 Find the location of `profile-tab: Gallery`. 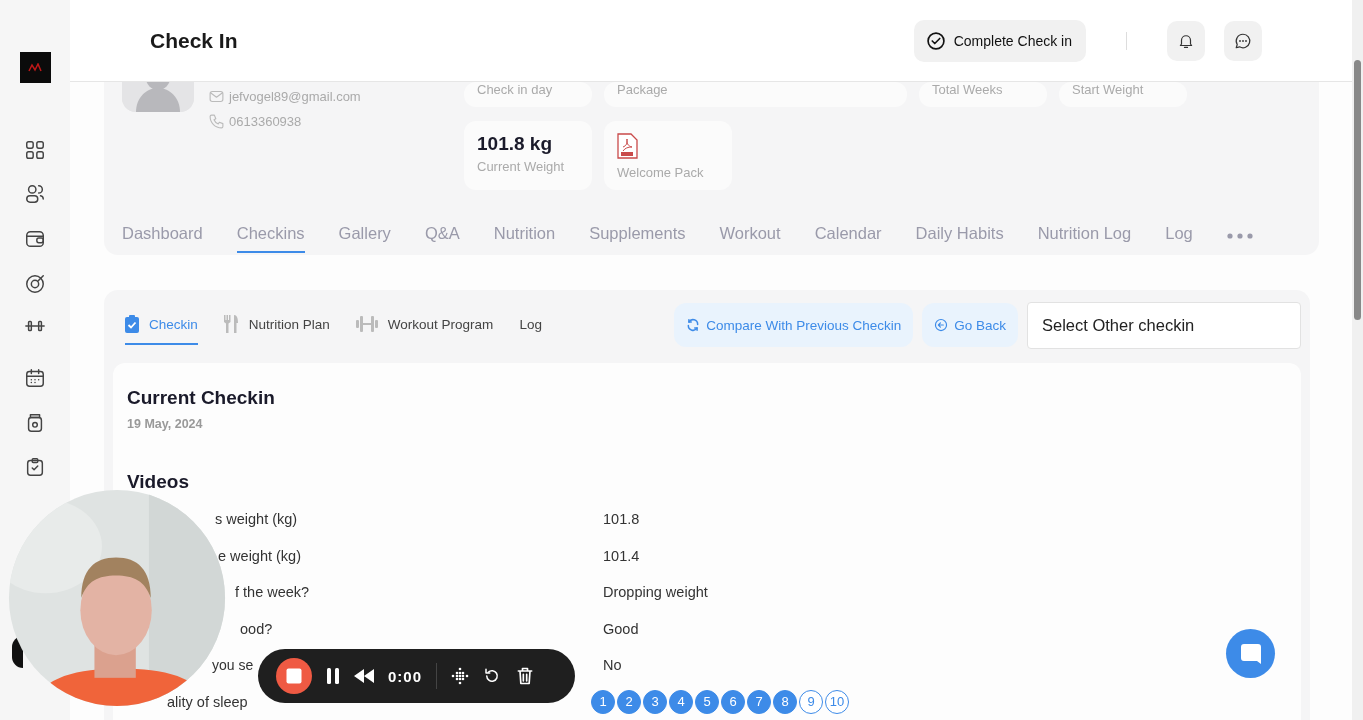

profile-tab: Gallery is located at coordinates (364, 238).